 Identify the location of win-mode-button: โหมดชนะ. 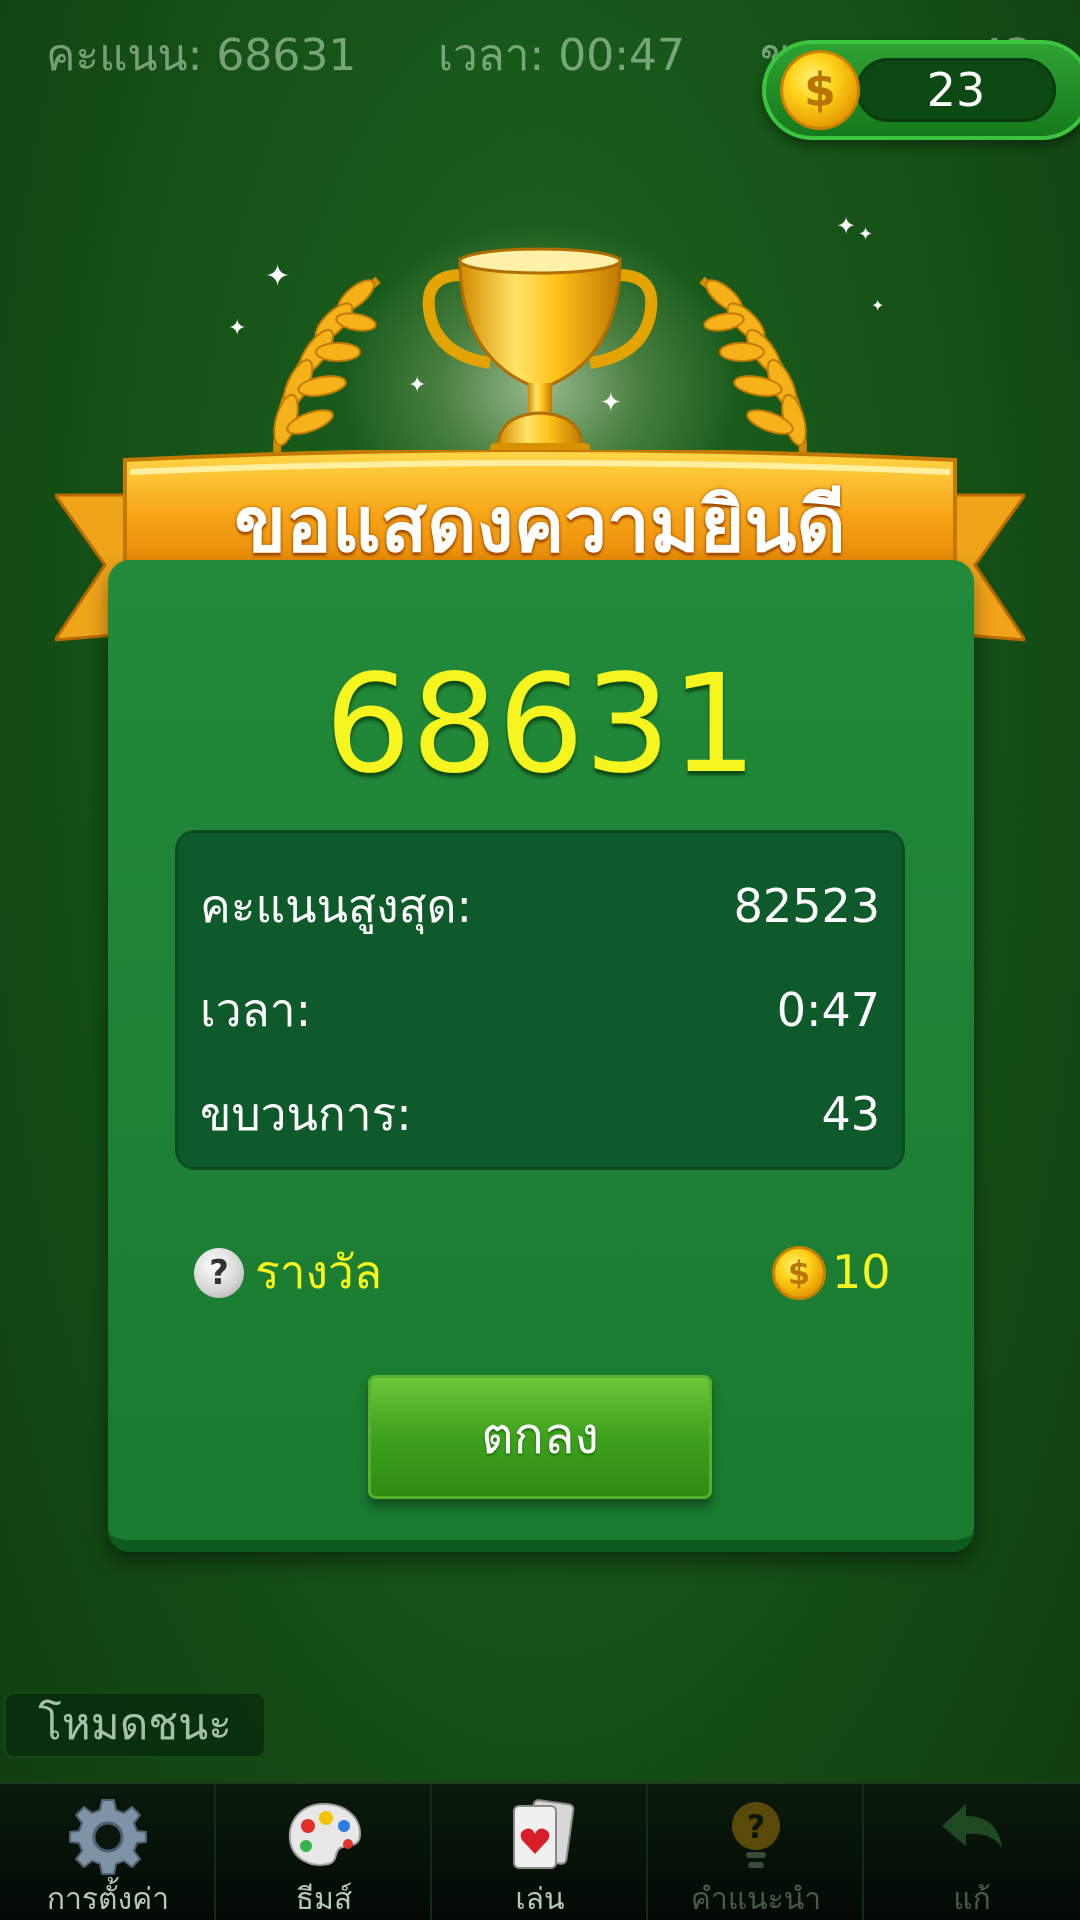
(135, 1725).